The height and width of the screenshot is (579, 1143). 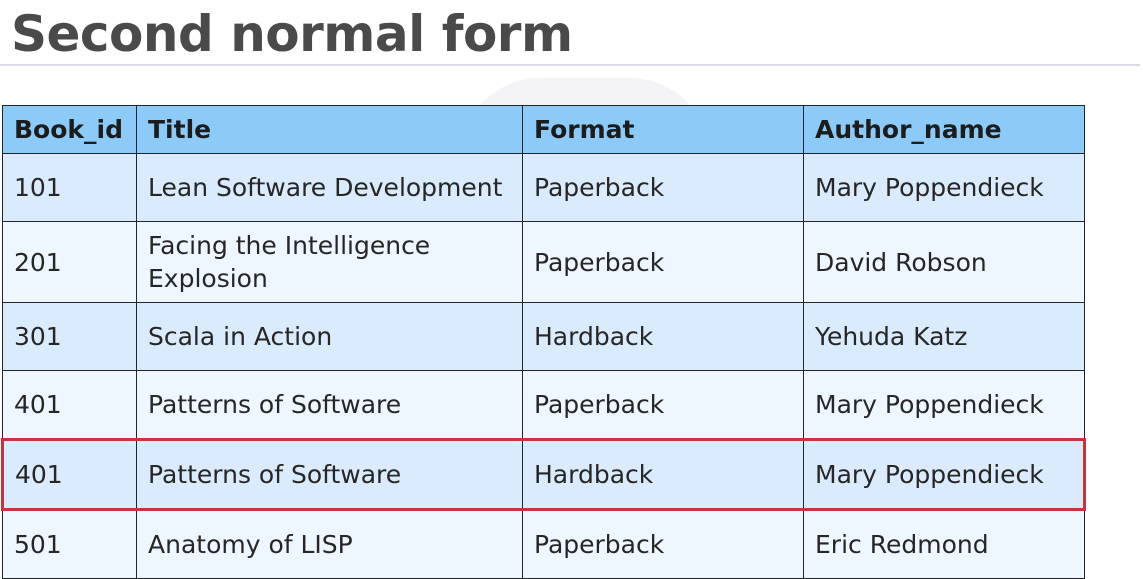 I want to click on title-divider, so click(x=570, y=65).